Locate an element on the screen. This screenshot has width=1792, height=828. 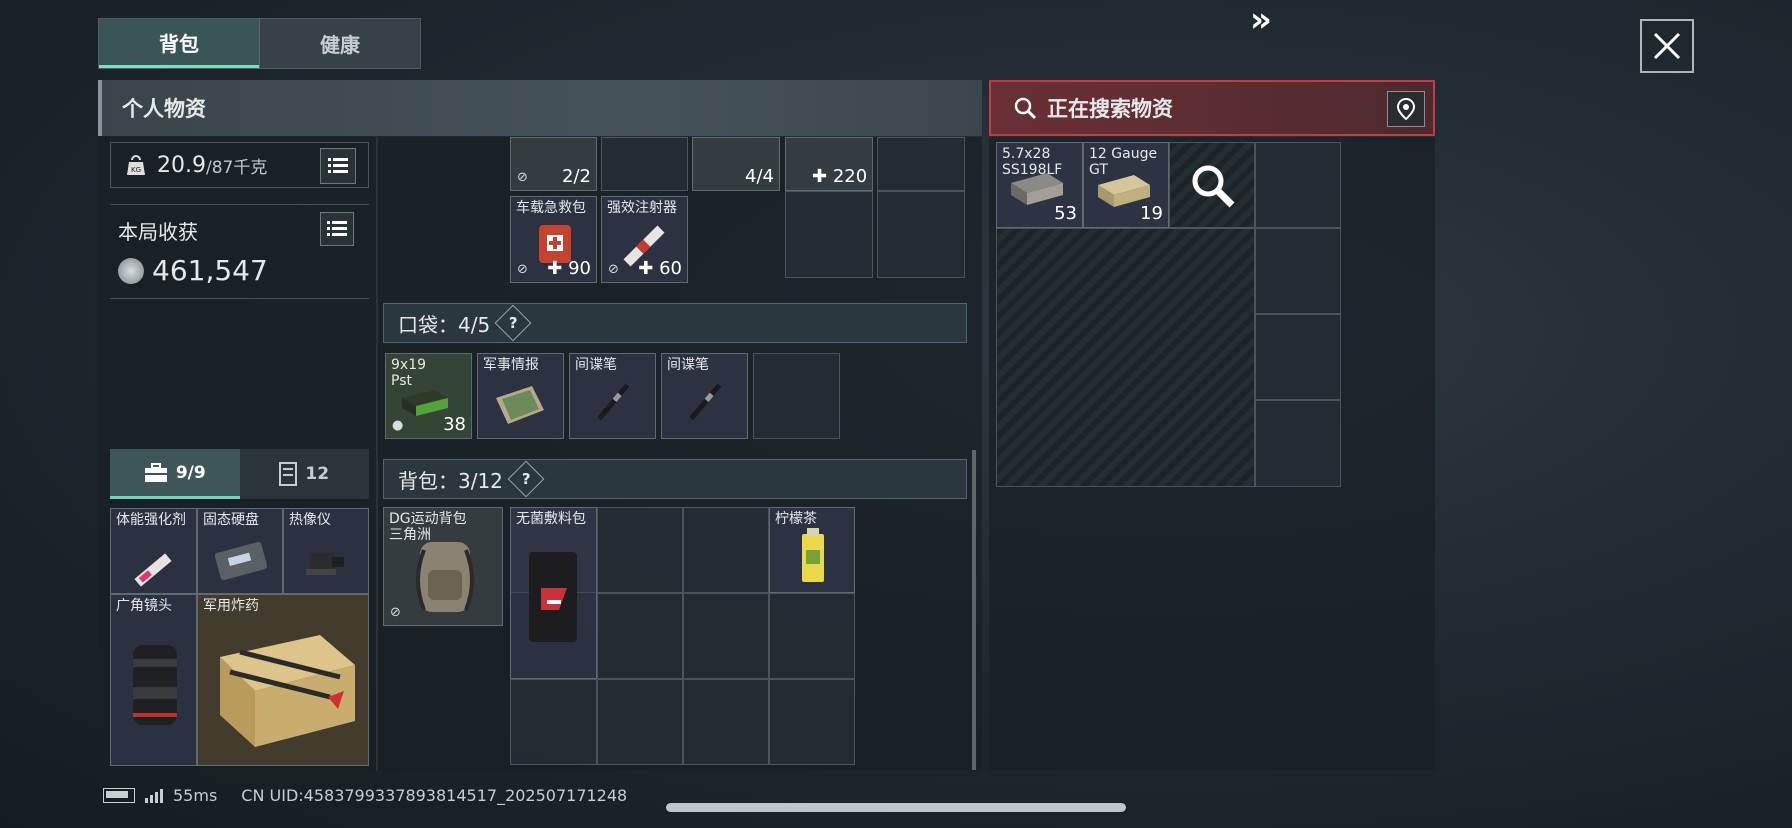
collapse-arrows-icon: » is located at coordinates (1261, 20).